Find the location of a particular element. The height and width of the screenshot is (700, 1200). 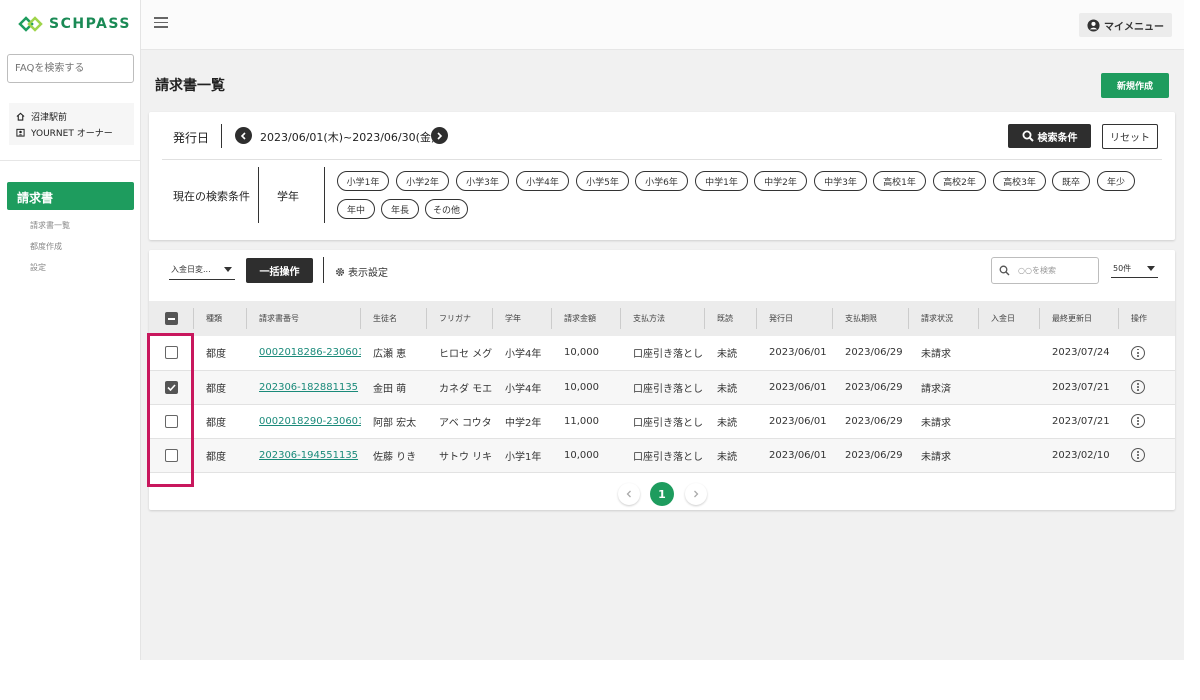

cell-amount: 11,000 is located at coordinates (581, 421).